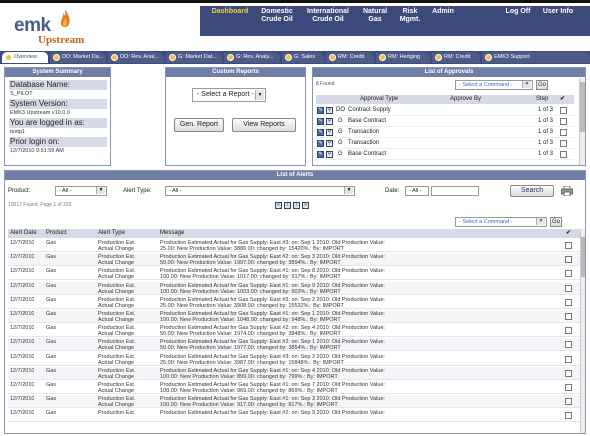 Image resolution: width=590 pixels, height=436 pixels. Describe the element at coordinates (305, 205) in the screenshot. I see `last-page-icon: »` at that location.